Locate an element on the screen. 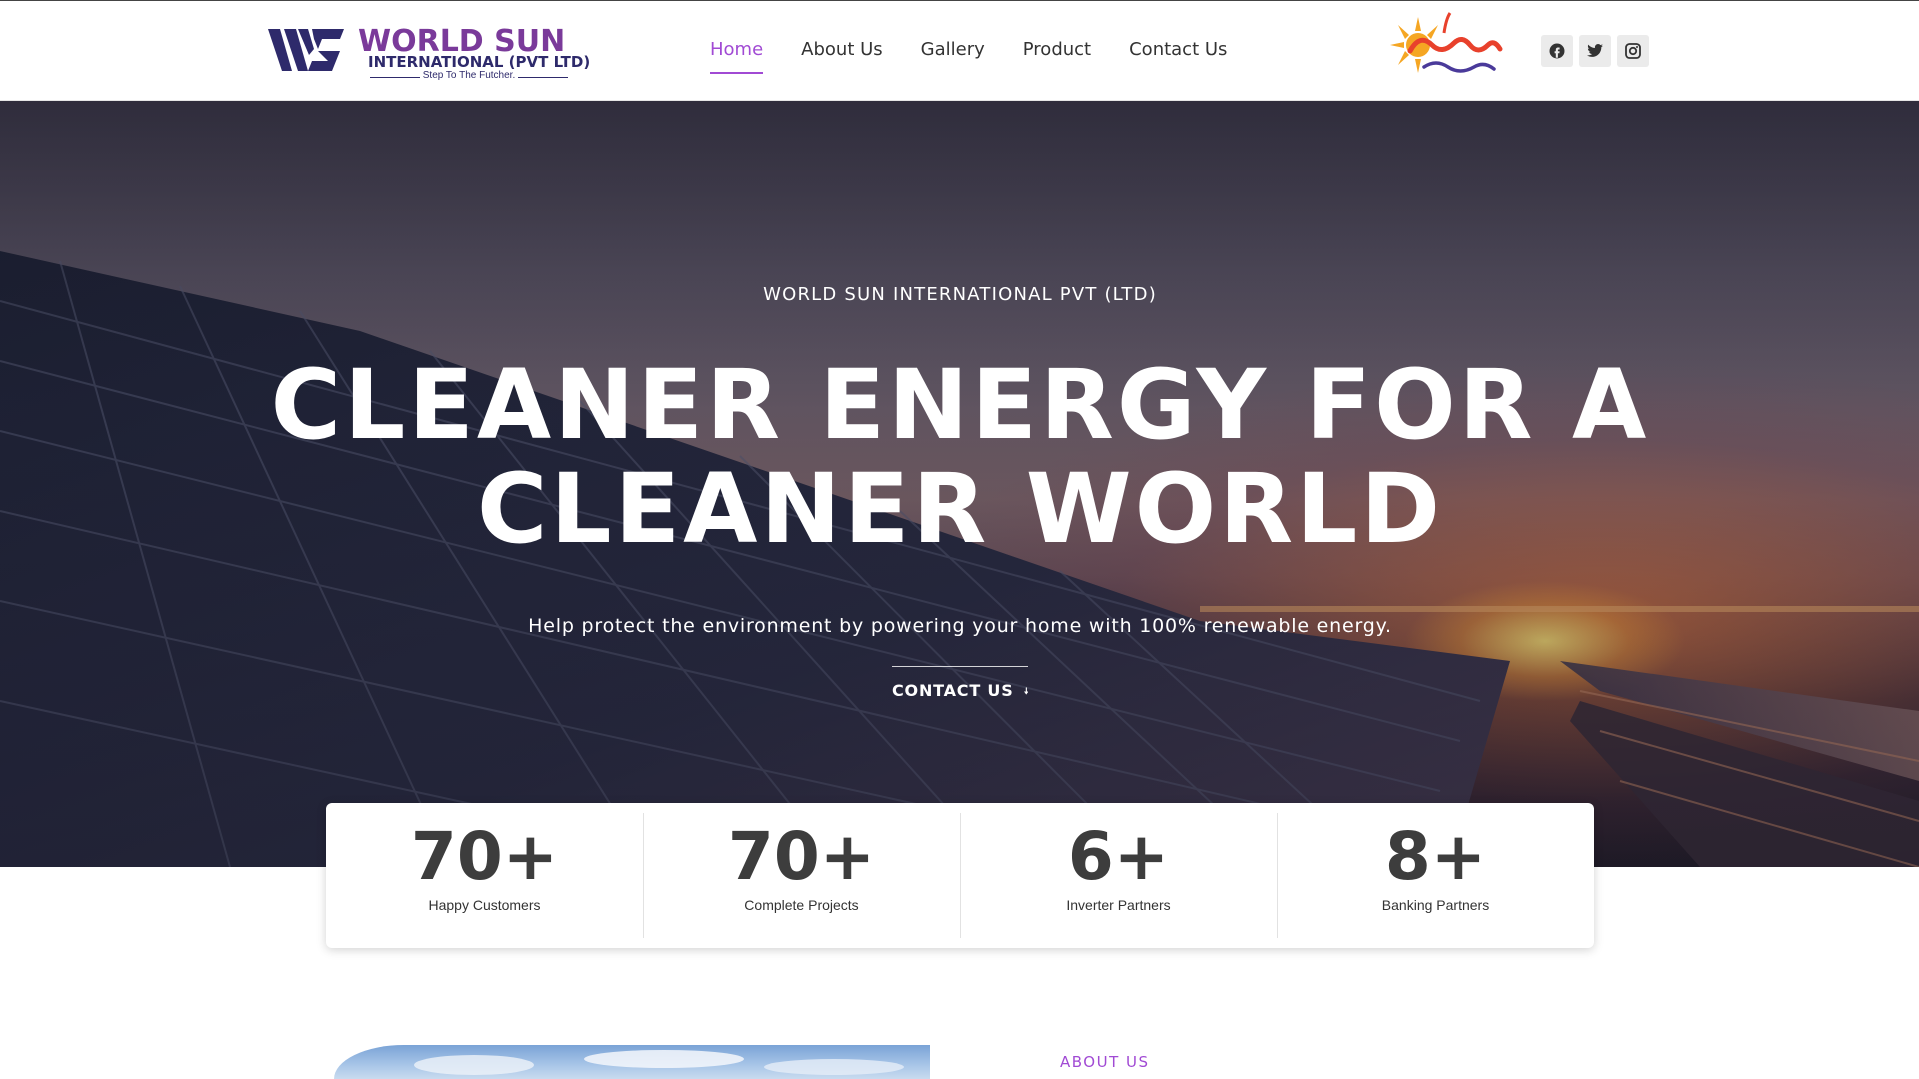 This screenshot has height=1079, width=1919. twitter-icon is located at coordinates (1595, 50).